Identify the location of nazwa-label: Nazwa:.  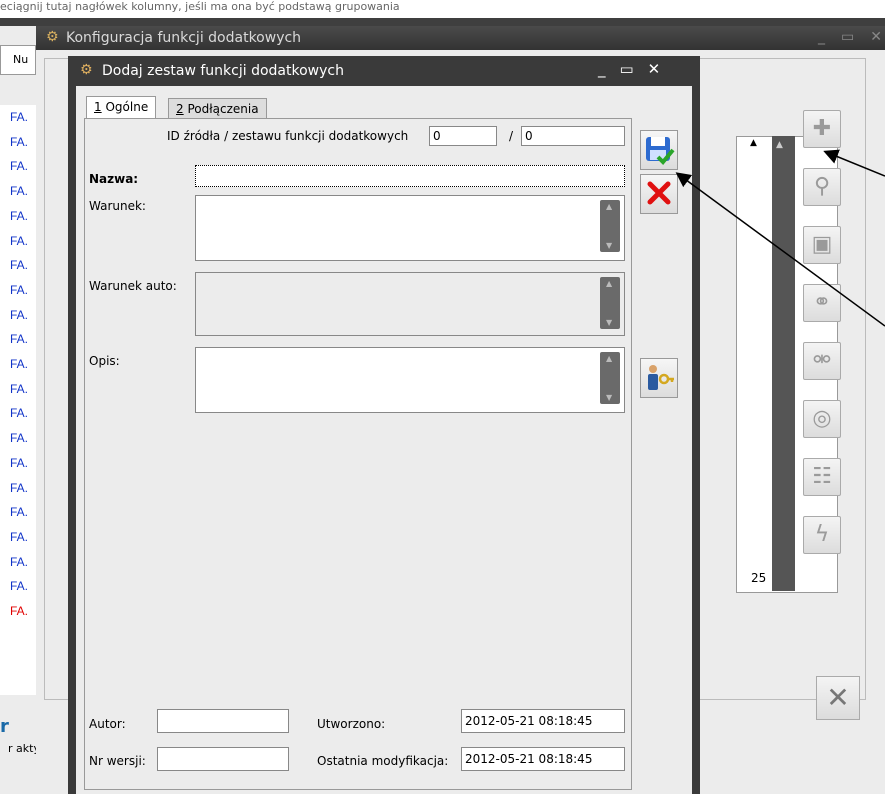
(114, 179).